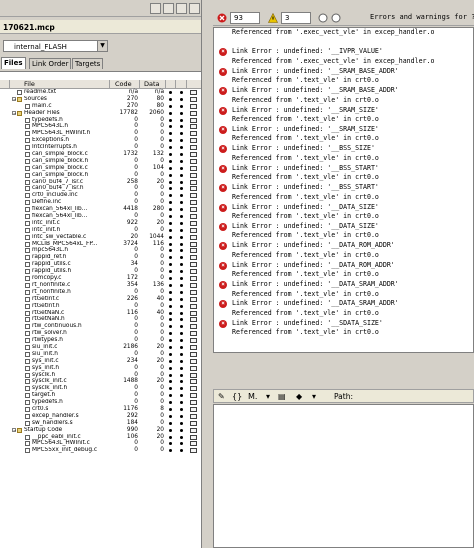 The image size is (474, 548). I want to click on file-row: rappid_utils.h 0 0, so click(100, 271).